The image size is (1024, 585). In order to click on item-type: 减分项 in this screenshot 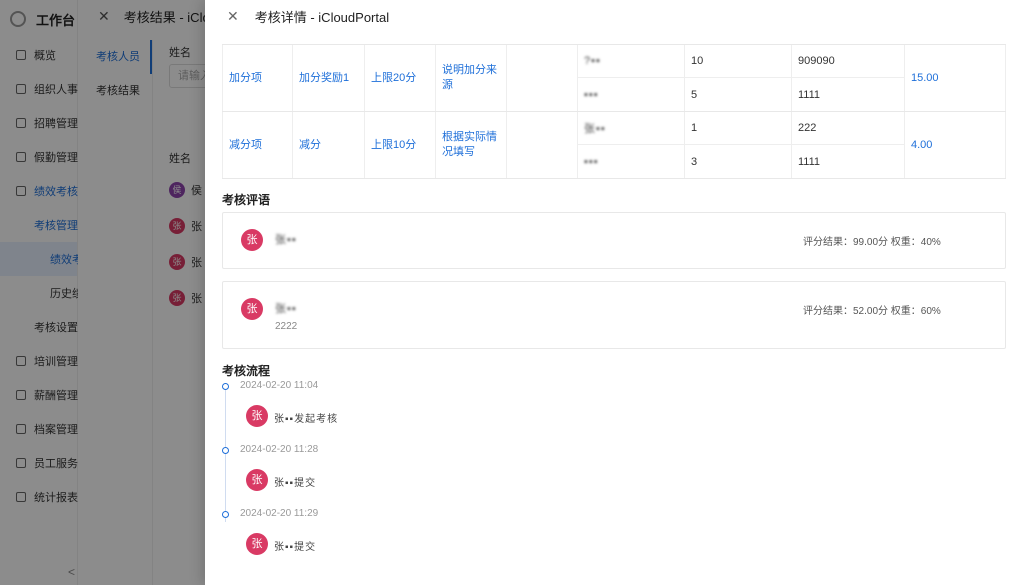, I will do `click(257, 145)`.